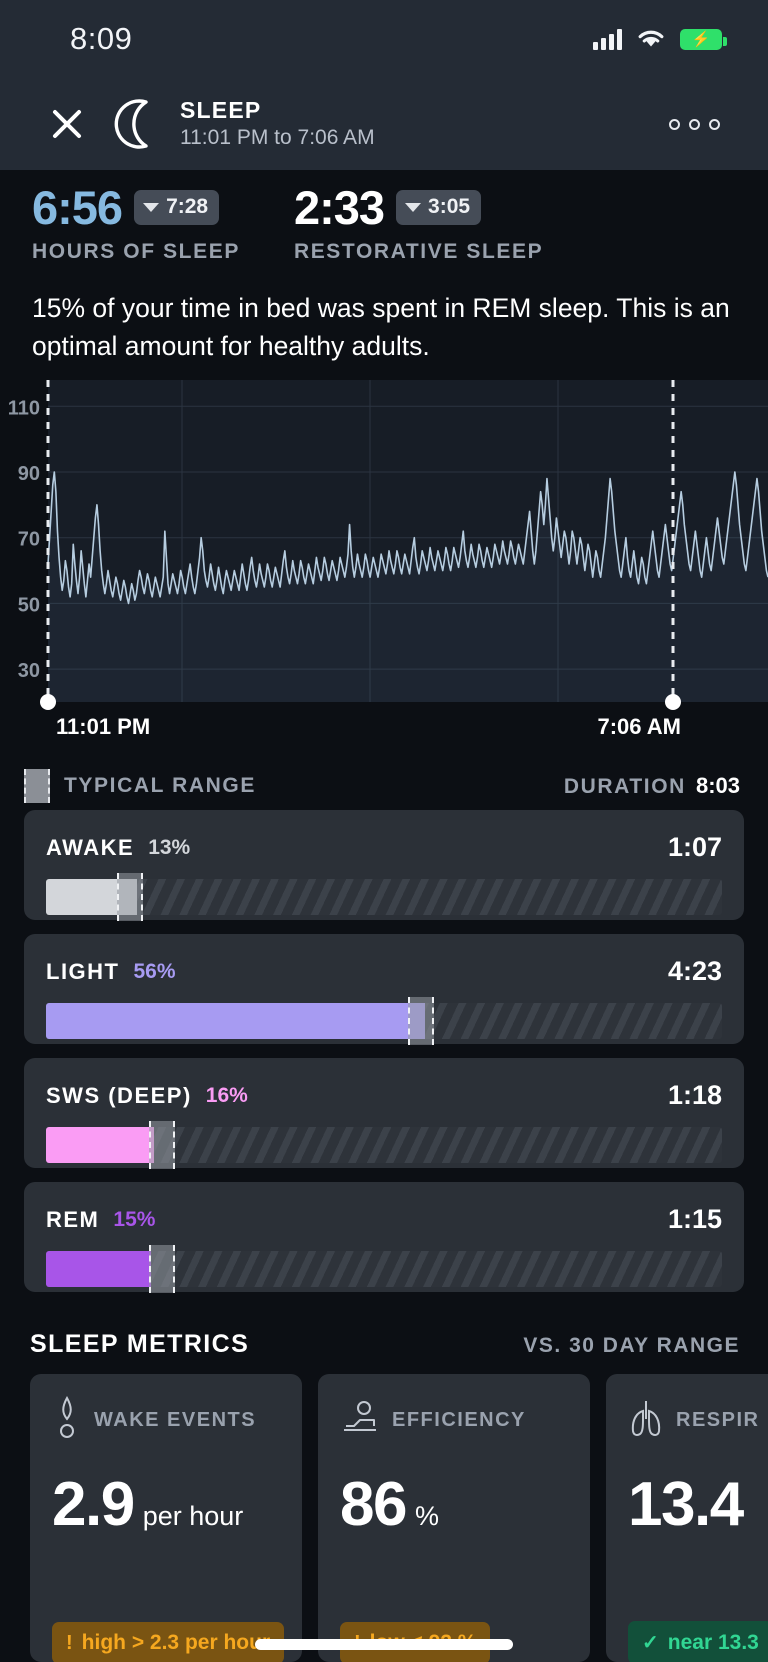 This screenshot has width=768, height=1662. Describe the element at coordinates (624, 786) in the screenshot. I see `duration-label: DURATION` at that location.